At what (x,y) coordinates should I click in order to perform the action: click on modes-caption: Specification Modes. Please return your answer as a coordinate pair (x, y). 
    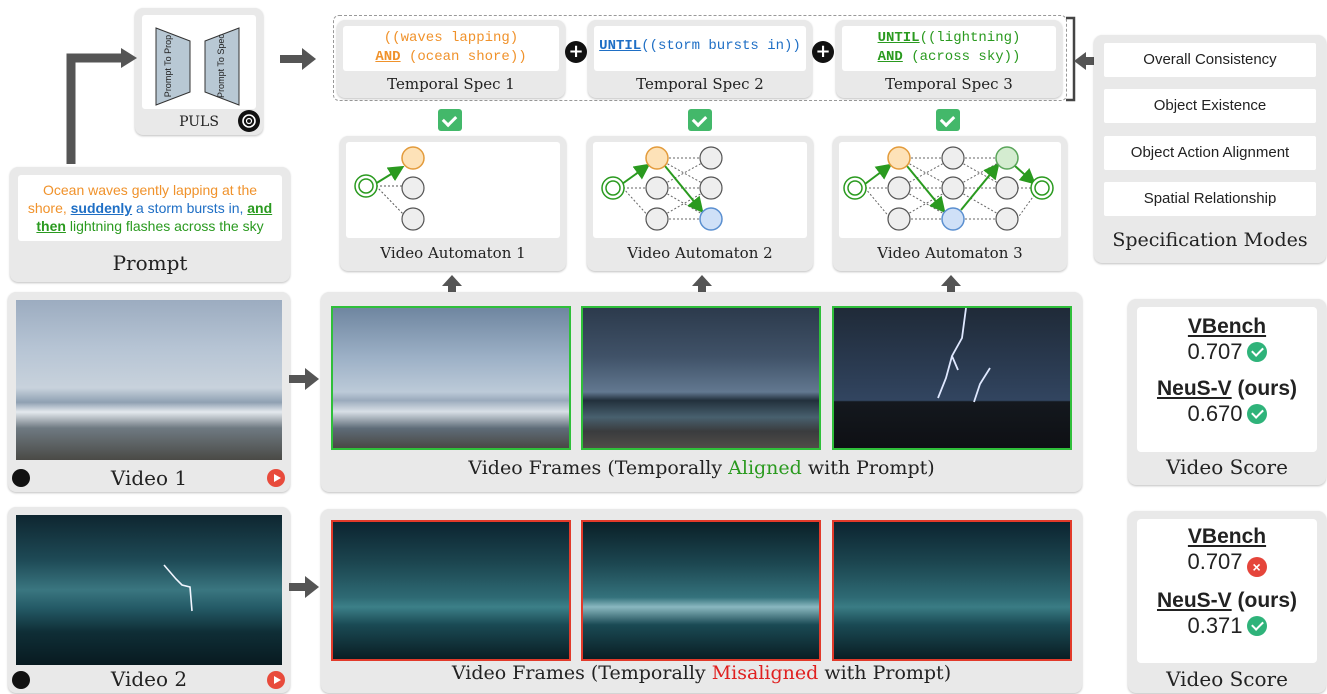
    Looking at the image, I should click on (1210, 240).